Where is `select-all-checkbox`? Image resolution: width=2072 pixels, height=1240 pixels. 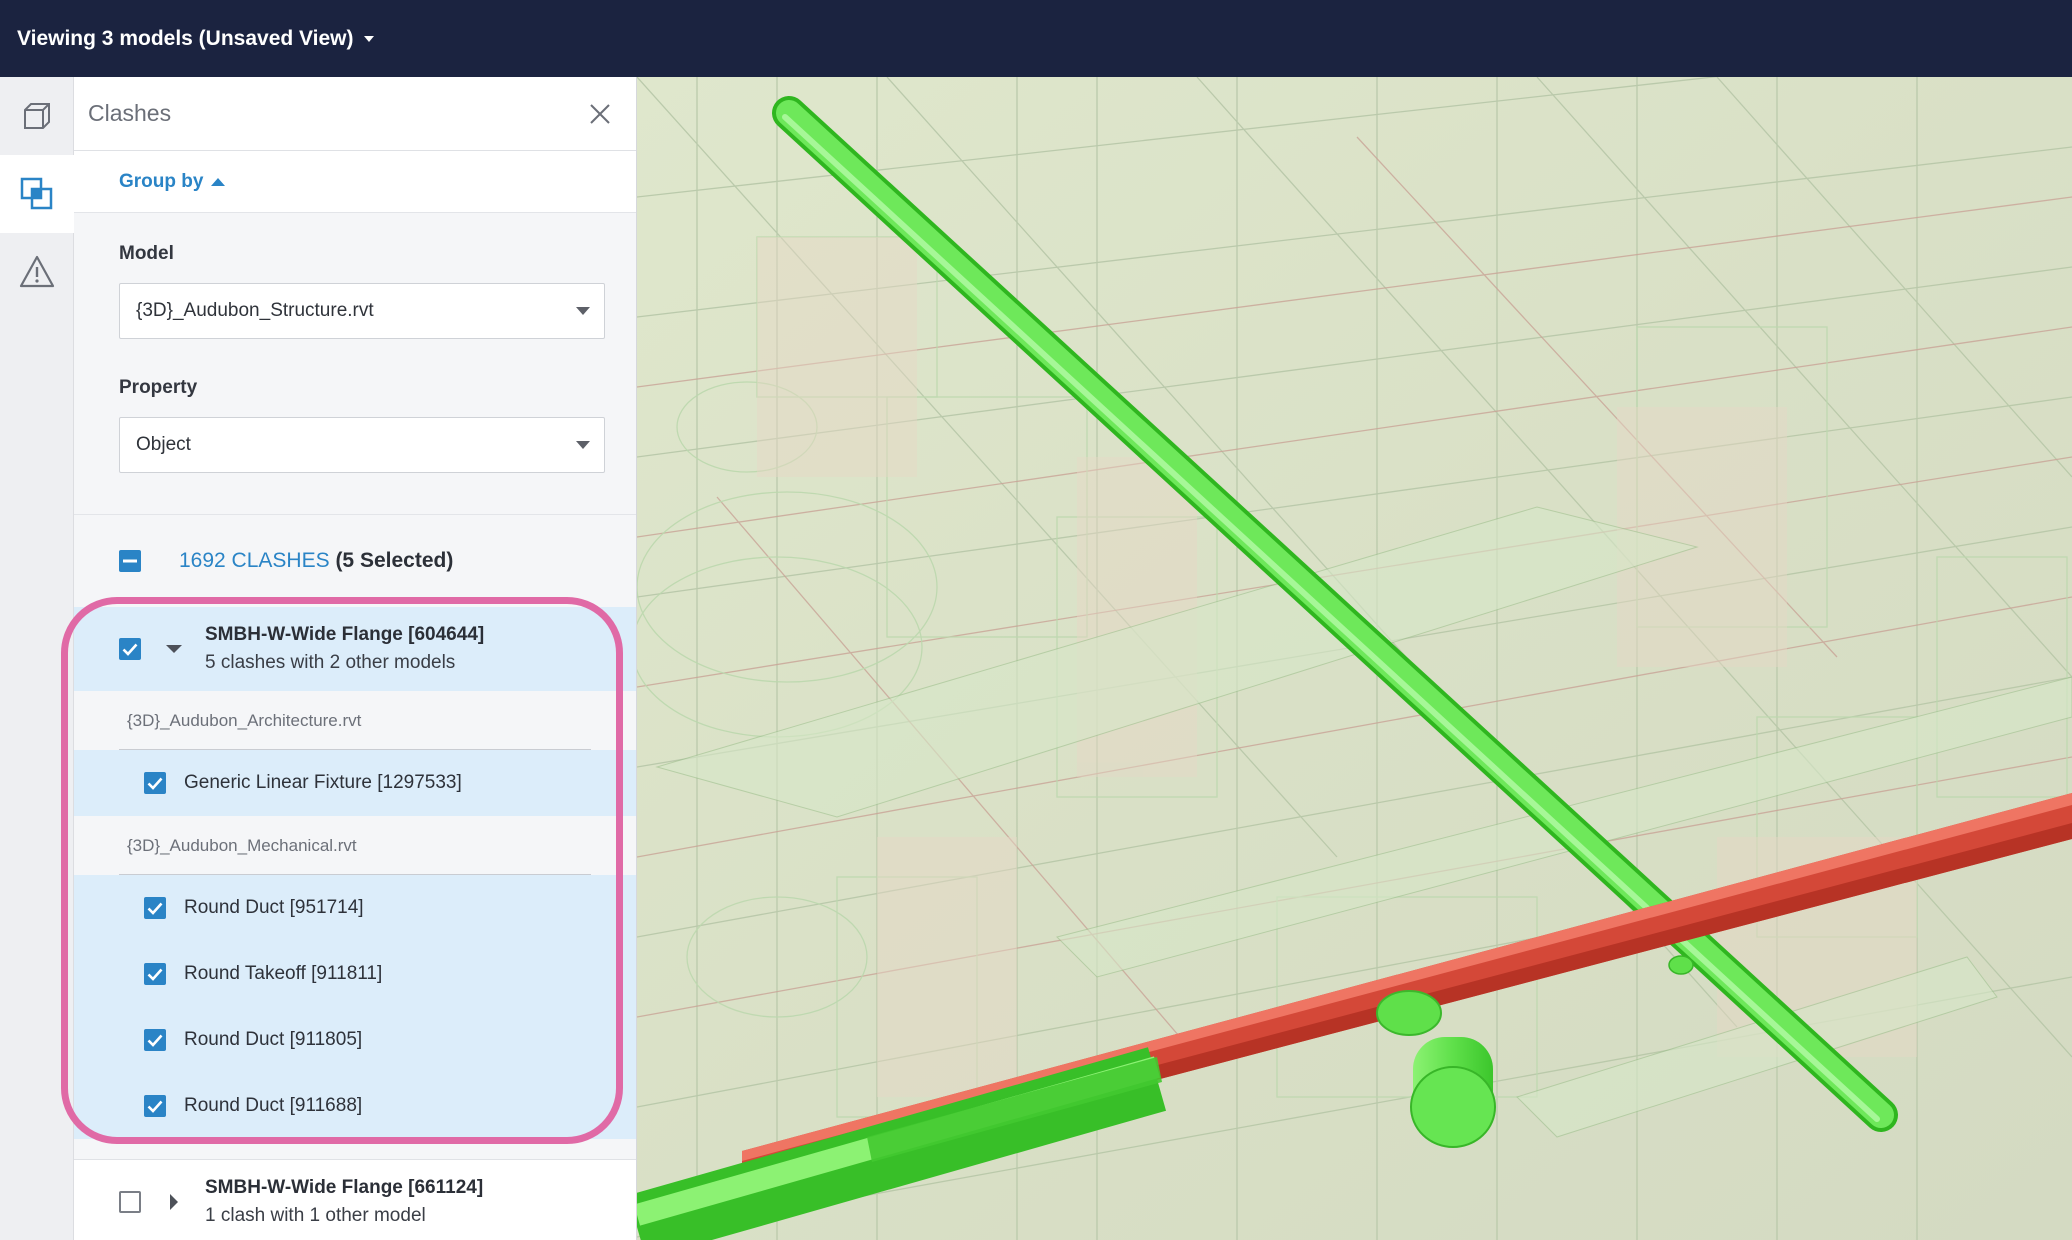 select-all-checkbox is located at coordinates (130, 561).